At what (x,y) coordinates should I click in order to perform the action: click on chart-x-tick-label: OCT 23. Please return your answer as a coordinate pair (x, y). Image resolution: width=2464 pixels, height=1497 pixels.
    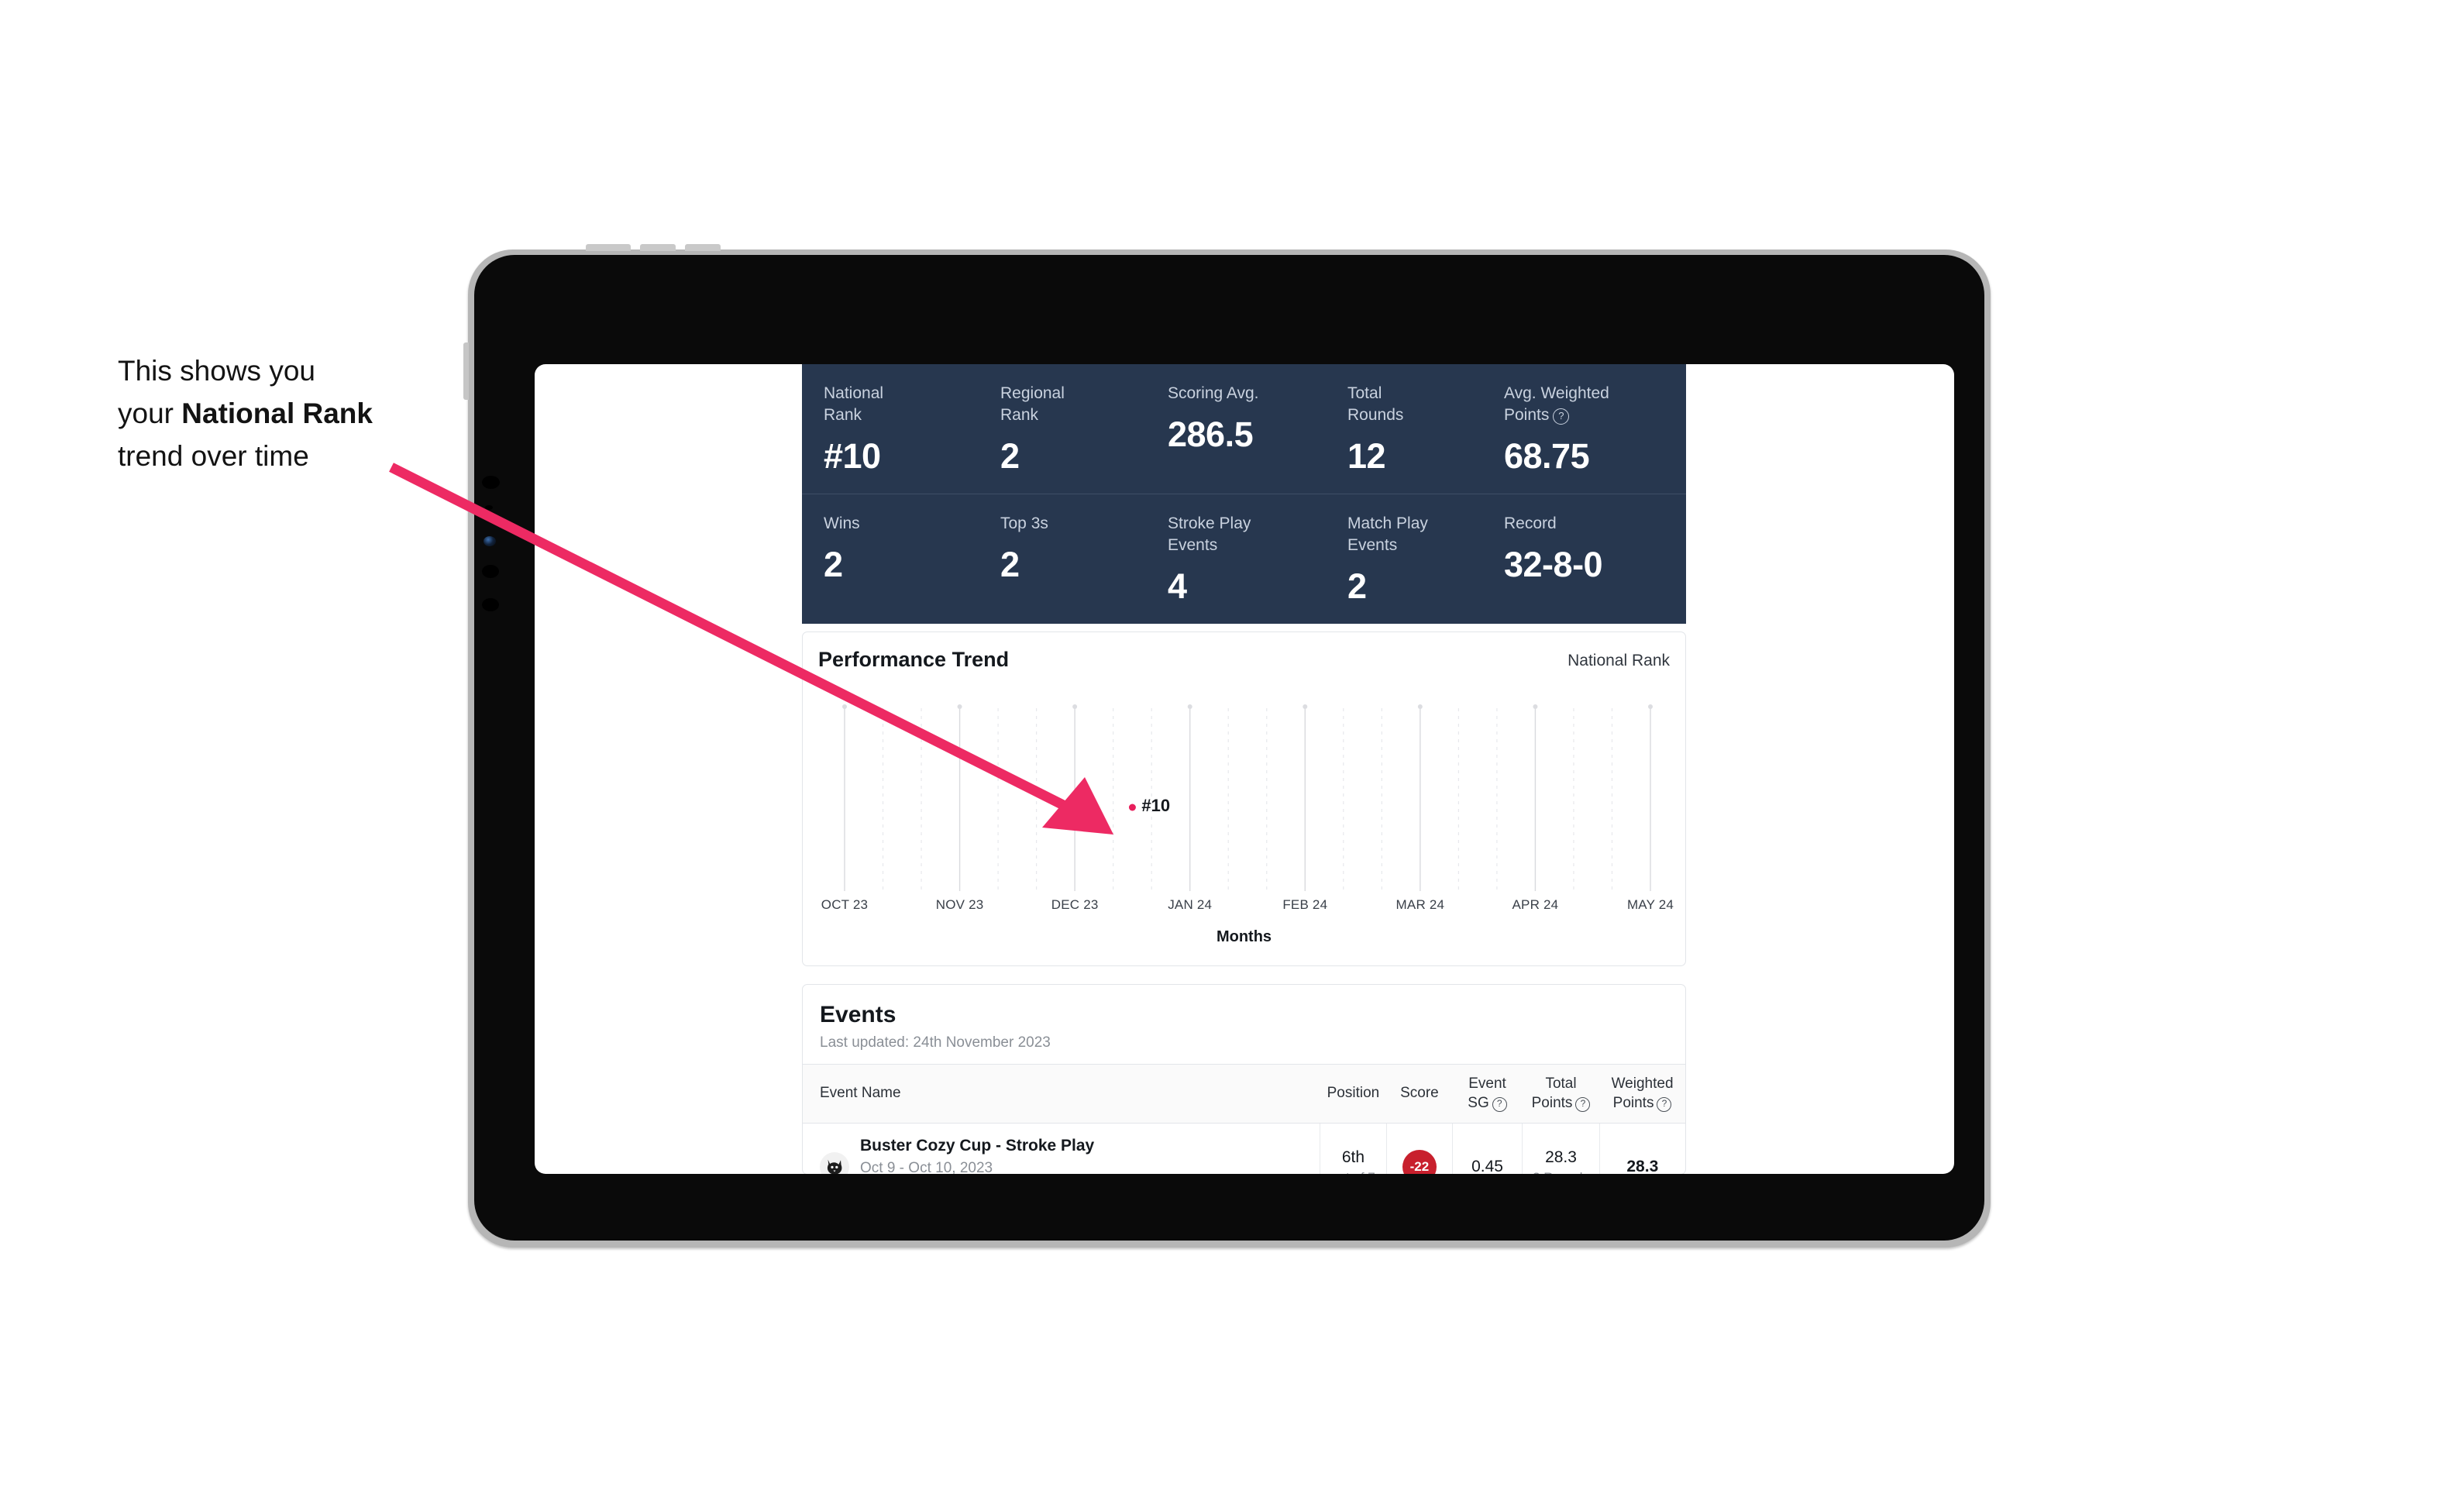
    Looking at the image, I should click on (845, 904).